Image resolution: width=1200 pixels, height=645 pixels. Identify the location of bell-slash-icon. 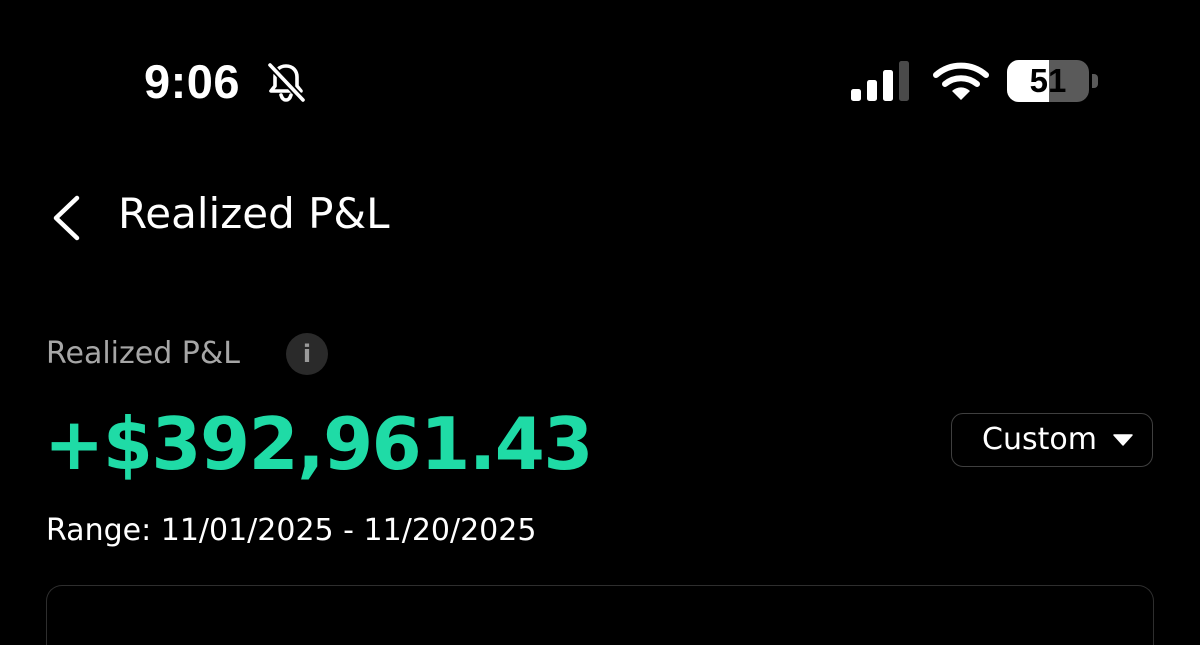
(286, 82).